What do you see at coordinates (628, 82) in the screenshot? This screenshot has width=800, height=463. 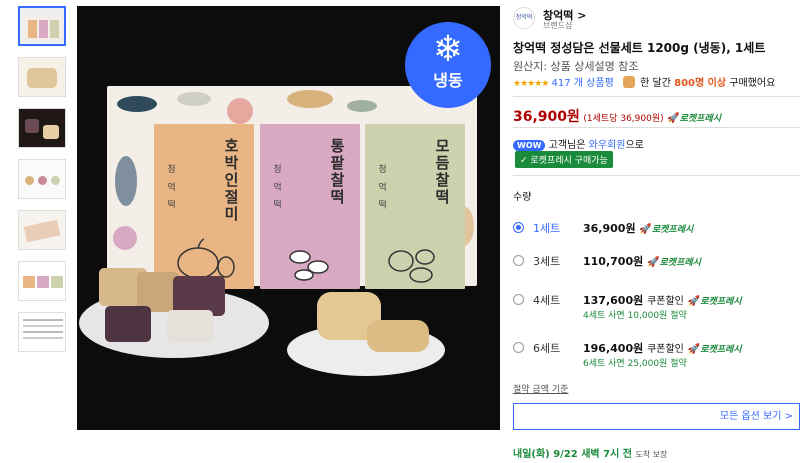 I see `shopping-bag-icon` at bounding box center [628, 82].